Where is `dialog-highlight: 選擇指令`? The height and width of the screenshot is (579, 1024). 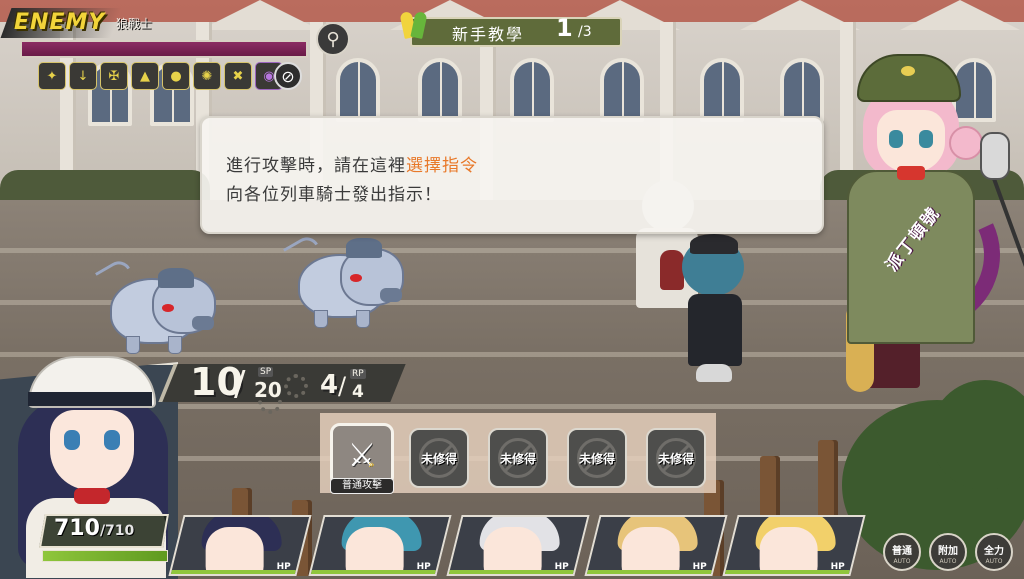 dialog-highlight: 選擇指令 is located at coordinates (442, 166).